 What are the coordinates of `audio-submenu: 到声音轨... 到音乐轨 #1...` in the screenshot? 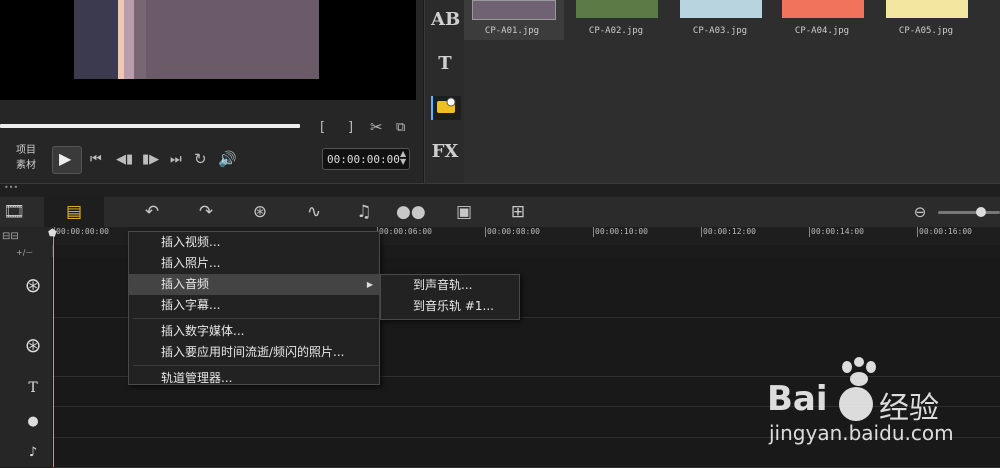 It's located at (450, 297).